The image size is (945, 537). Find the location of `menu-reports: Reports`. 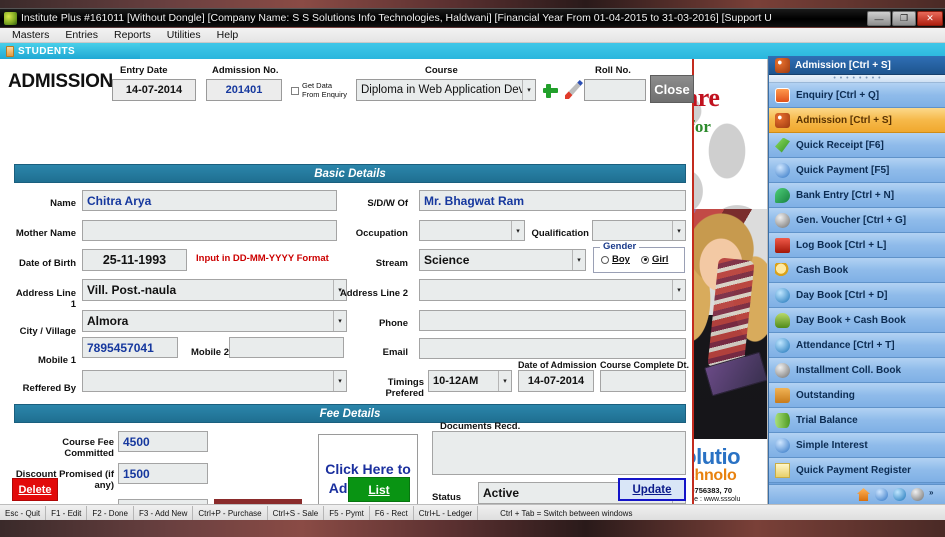

menu-reports: Reports is located at coordinates (132, 35).